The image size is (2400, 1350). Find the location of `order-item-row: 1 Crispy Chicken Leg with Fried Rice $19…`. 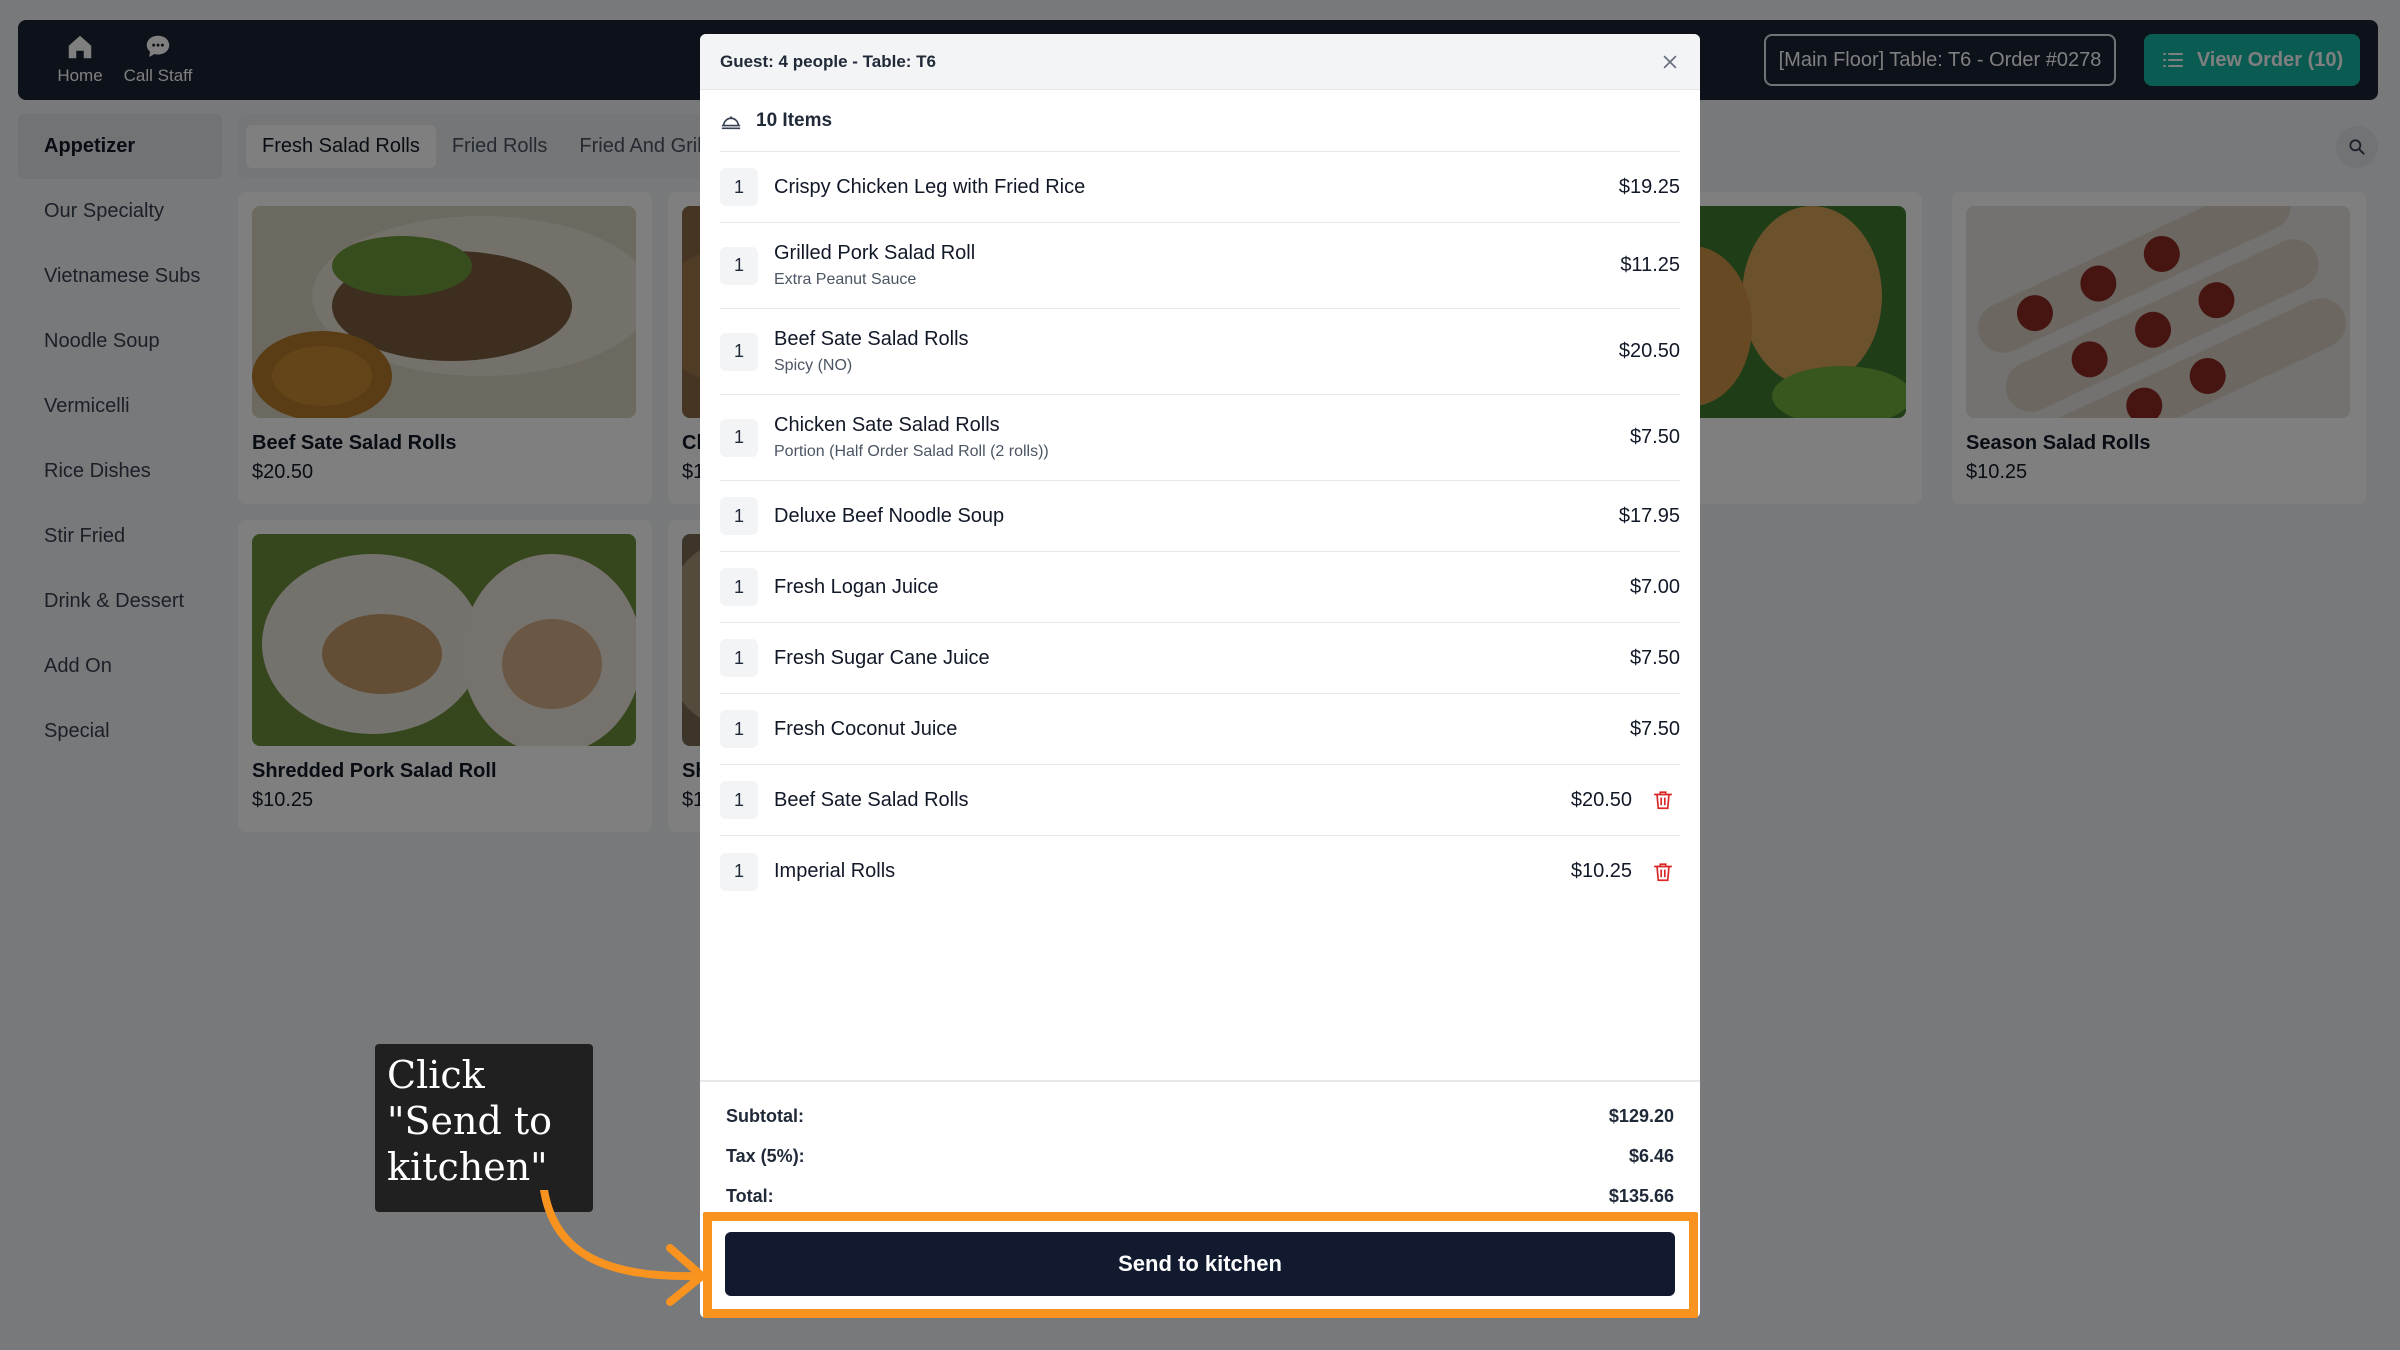

order-item-row: 1 Crispy Chicken Leg with Fried Rice $19… is located at coordinates (1200, 187).